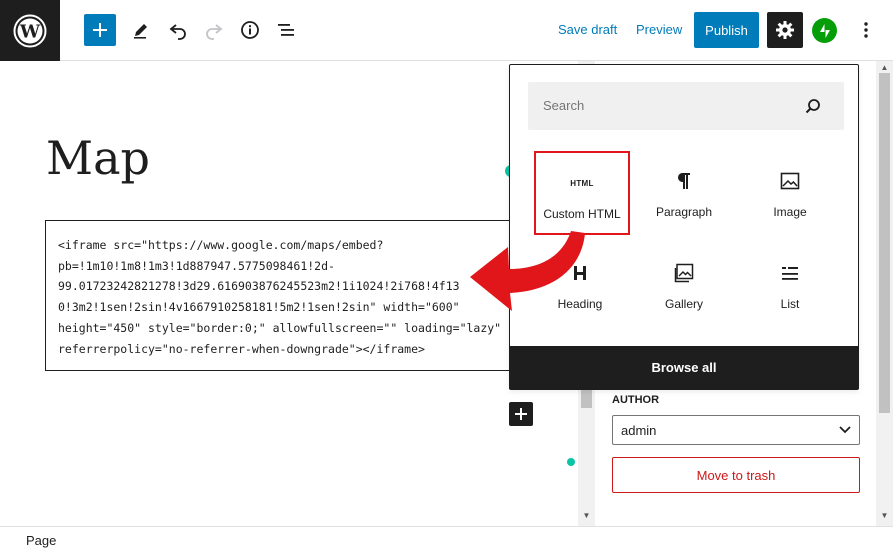 The width and height of the screenshot is (893, 551). What do you see at coordinates (564, 105) in the screenshot?
I see `search-placeholder: Search` at bounding box center [564, 105].